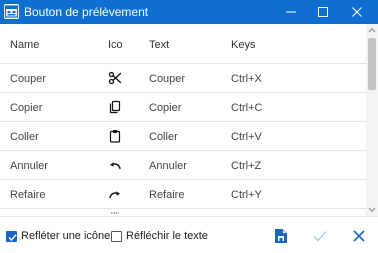 The width and height of the screenshot is (378, 253). What do you see at coordinates (115, 165) in the screenshot?
I see `undo-icon` at bounding box center [115, 165].